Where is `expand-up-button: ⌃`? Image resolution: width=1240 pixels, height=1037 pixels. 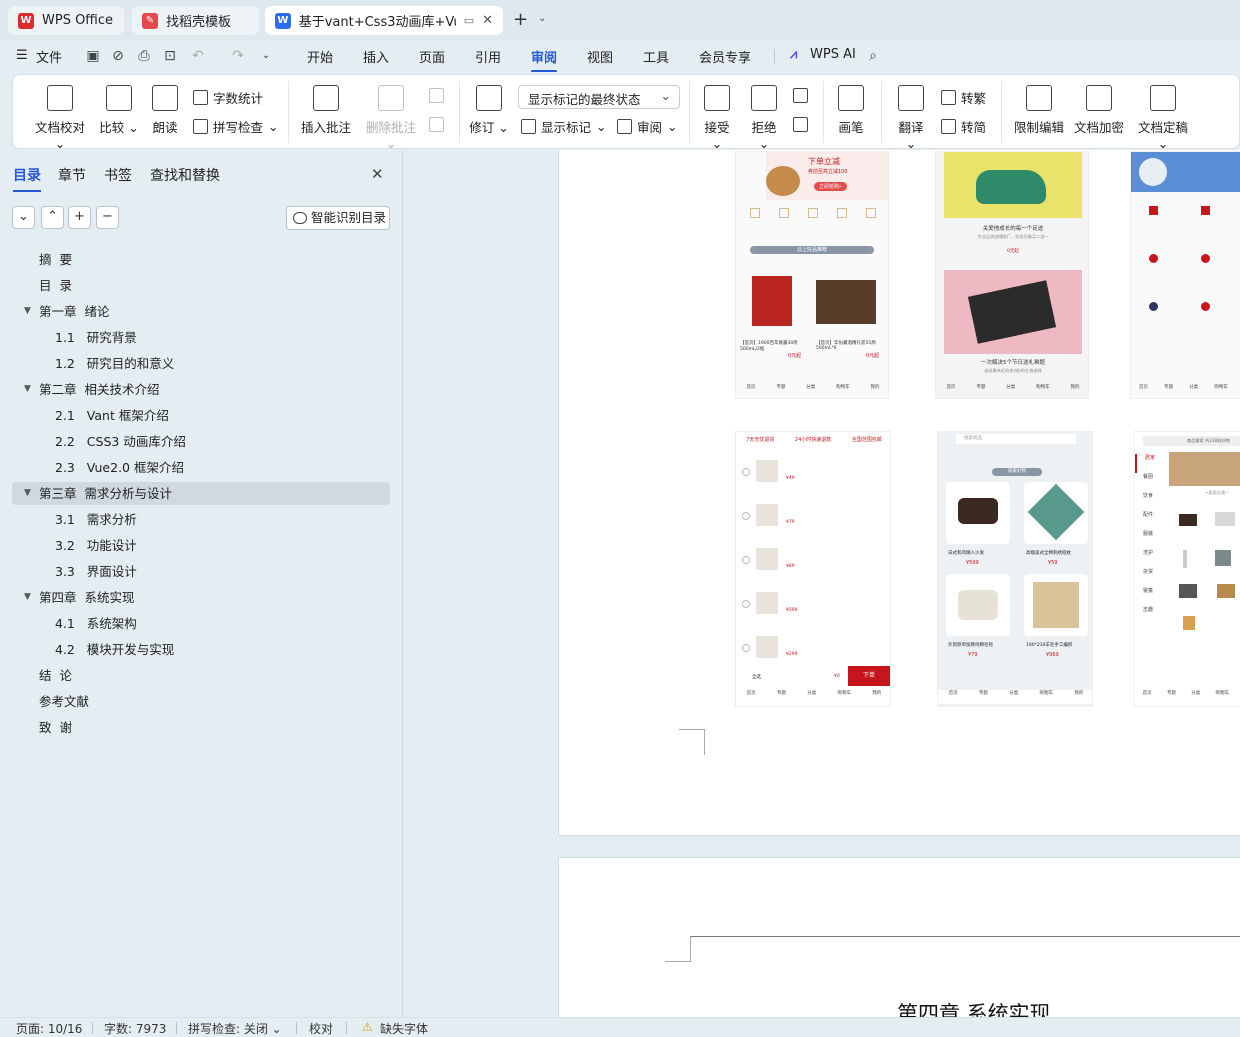
expand-up-button: ⌃ is located at coordinates (52, 217).